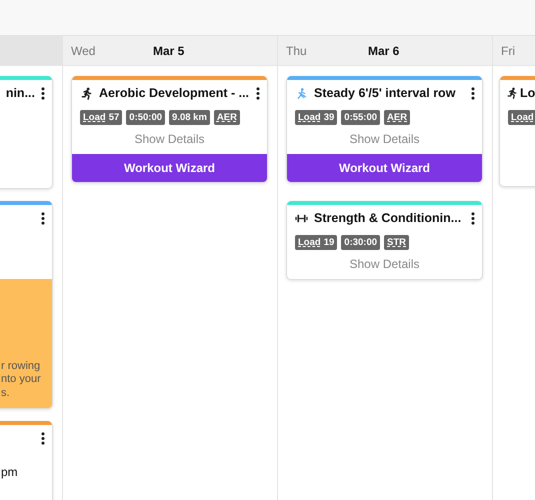 This screenshot has width=535, height=500. Describe the element at coordinates (316, 117) in the screenshot. I see `metric-tag: Load 39` at that location.